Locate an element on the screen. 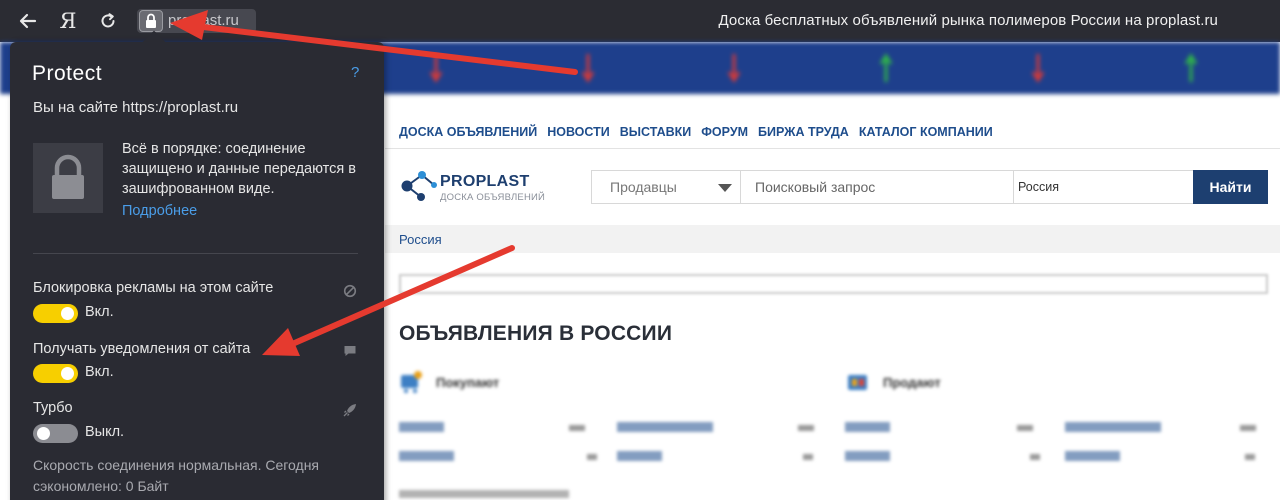 Image resolution: width=1280 pixels, height=500 pixels. address-text: proplast.ru is located at coordinates (203, 20).